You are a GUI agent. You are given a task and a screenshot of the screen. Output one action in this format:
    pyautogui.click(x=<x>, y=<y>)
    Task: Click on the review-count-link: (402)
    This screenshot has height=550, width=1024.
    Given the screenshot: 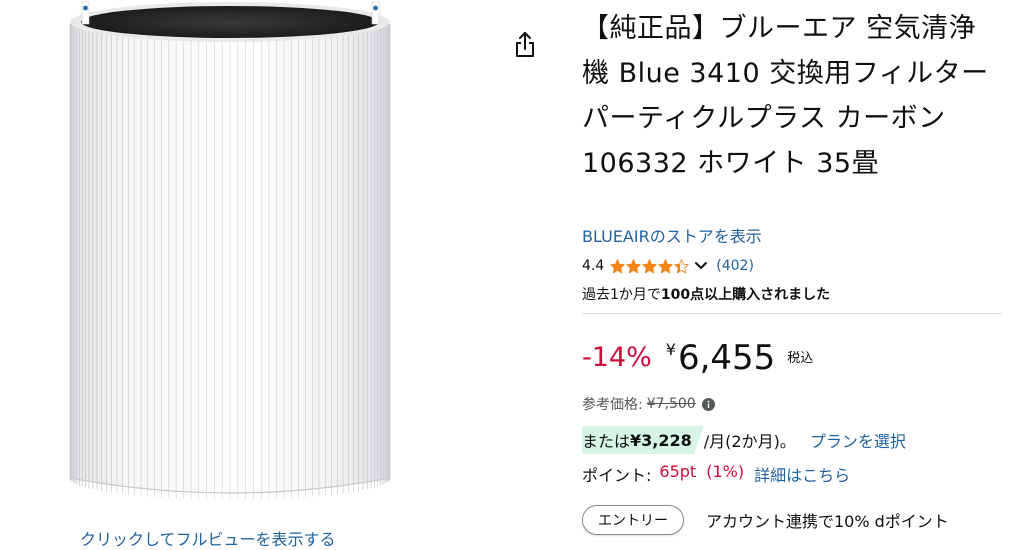 What is the action you would take?
    pyautogui.click(x=735, y=266)
    